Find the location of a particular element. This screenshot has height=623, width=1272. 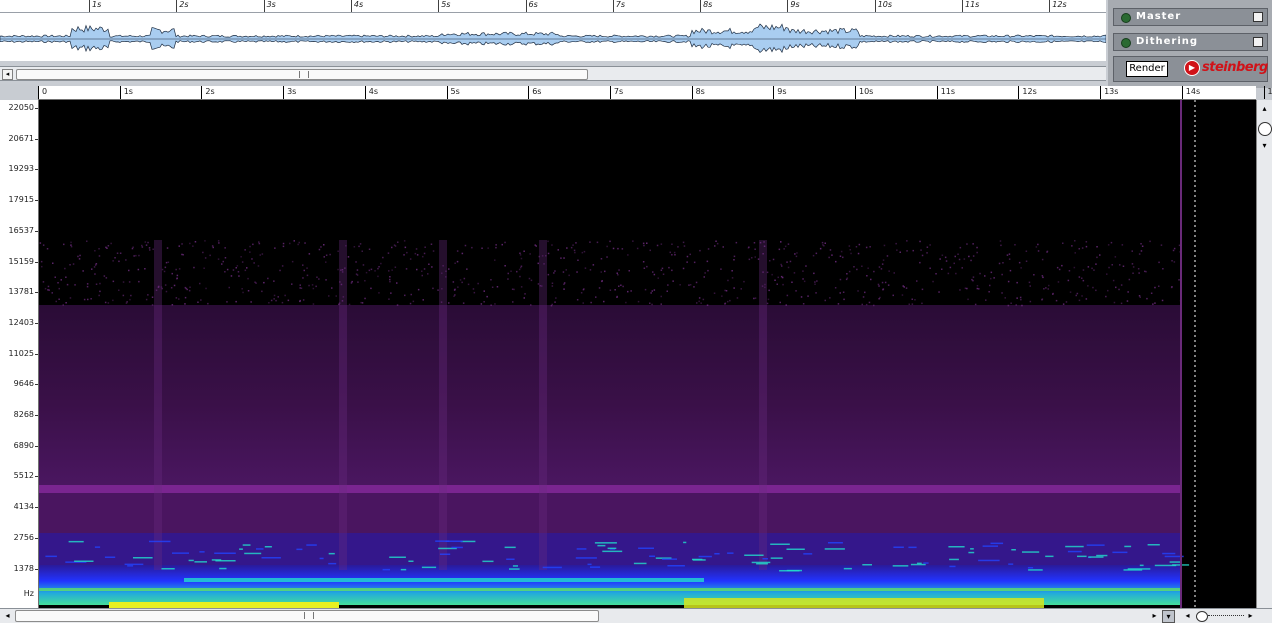

master-edit-icon is located at coordinates (1258, 17).